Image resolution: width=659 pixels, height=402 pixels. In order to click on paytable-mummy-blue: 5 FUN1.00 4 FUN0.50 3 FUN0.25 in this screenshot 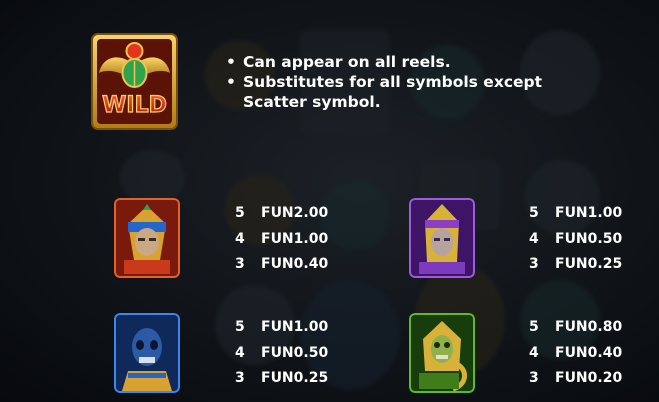, I will do `click(281, 353)`.